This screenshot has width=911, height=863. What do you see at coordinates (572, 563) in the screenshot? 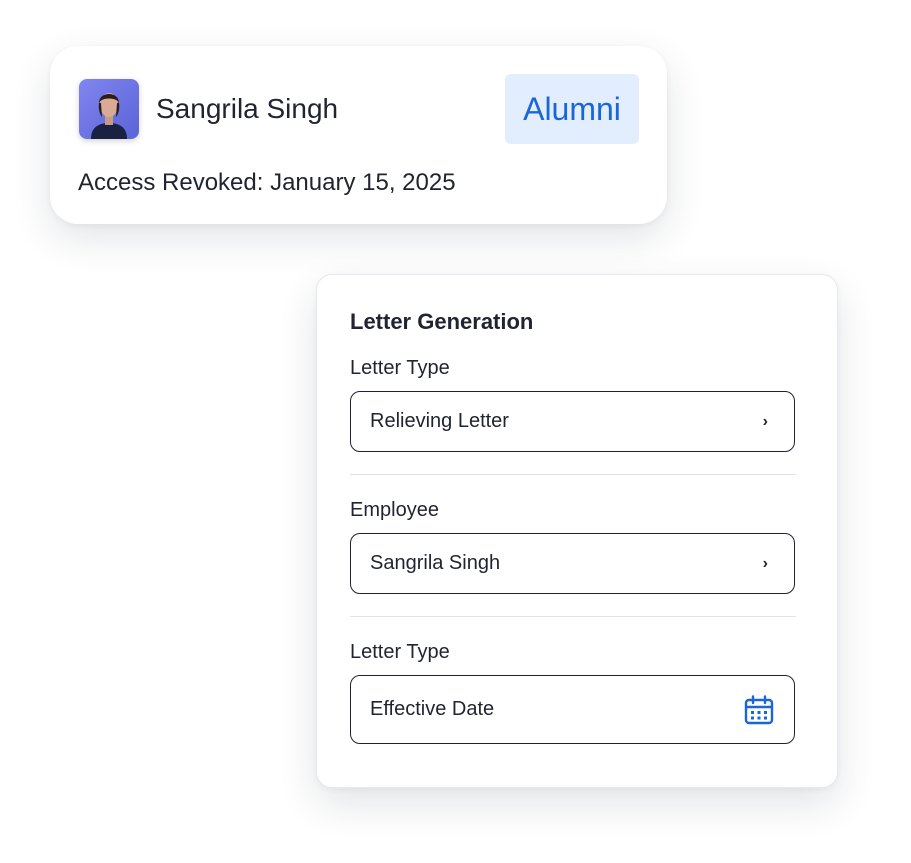
I see `employee-select: Sangrila Singh ›` at bounding box center [572, 563].